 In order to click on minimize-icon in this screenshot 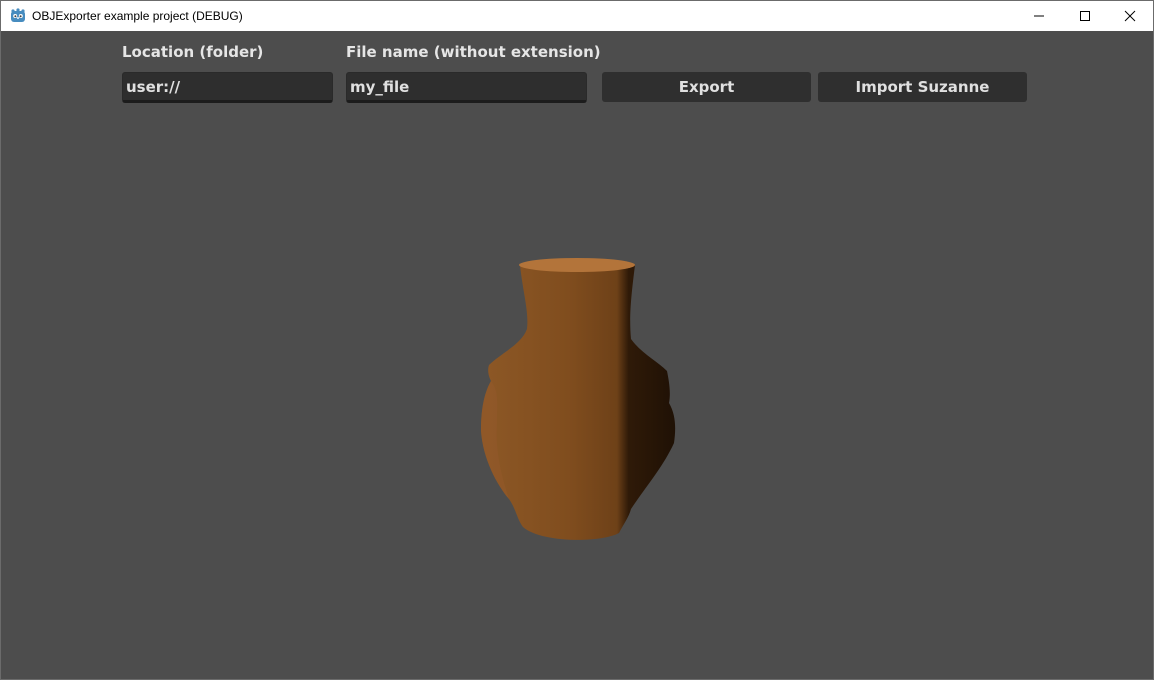, I will do `click(1039, 16)`.